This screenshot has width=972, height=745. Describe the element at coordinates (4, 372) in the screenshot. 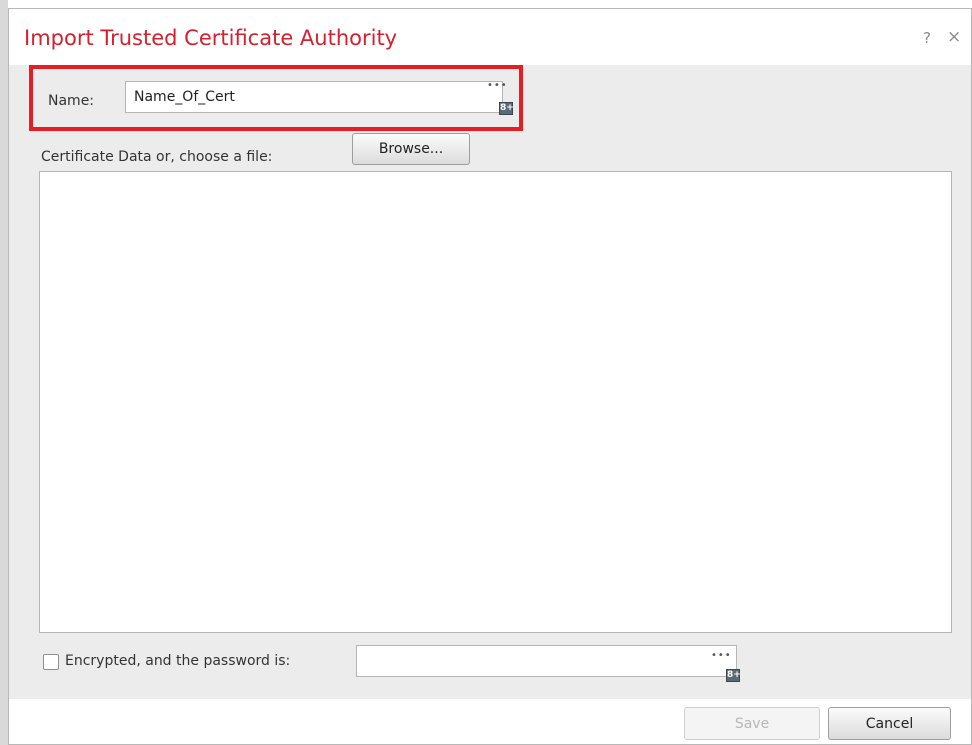

I see `background-window-edge` at that location.